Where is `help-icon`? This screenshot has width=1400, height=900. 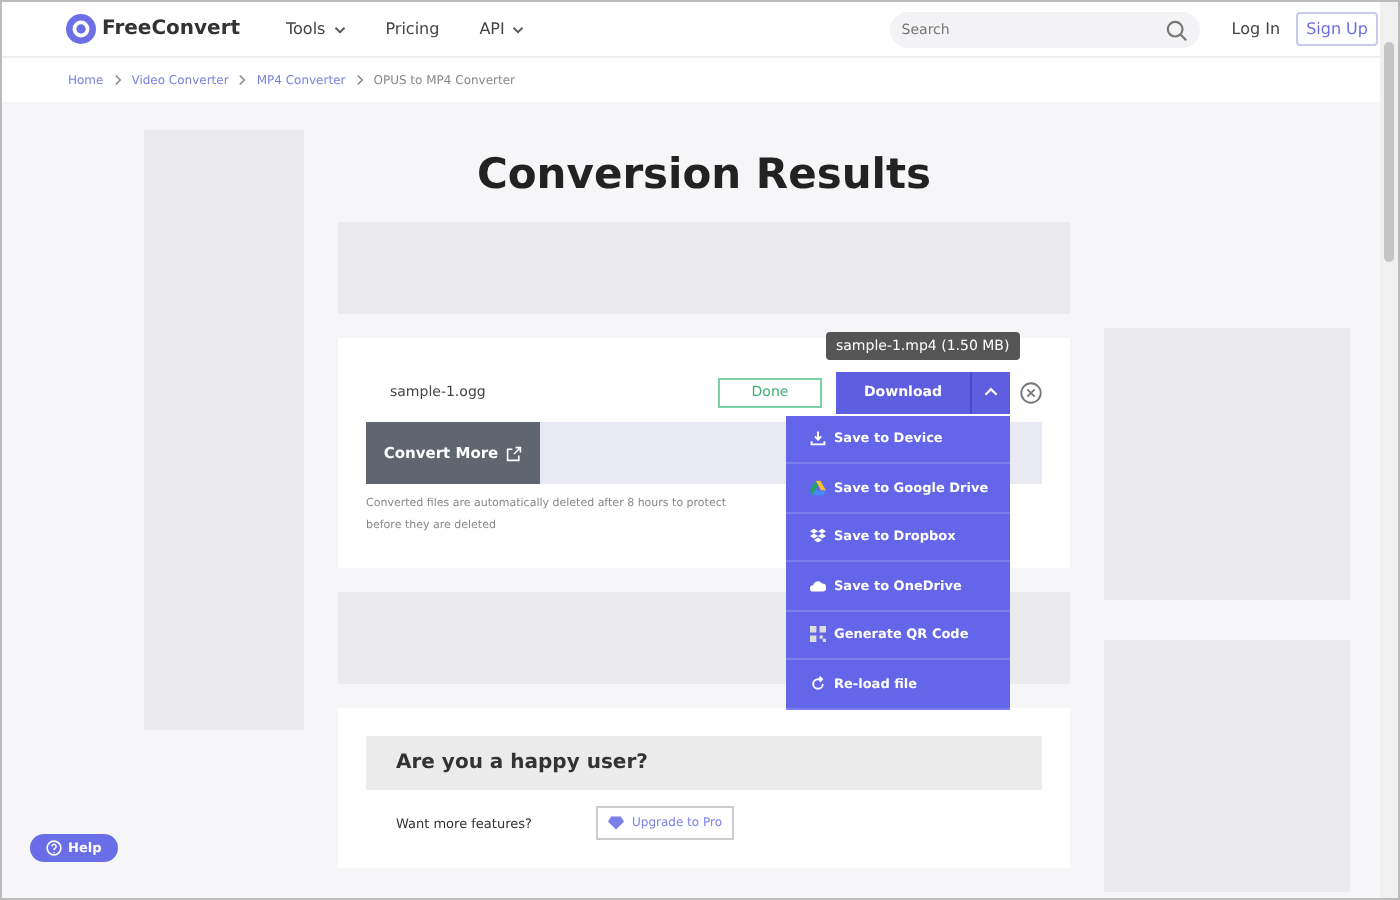
help-icon is located at coordinates (54, 848).